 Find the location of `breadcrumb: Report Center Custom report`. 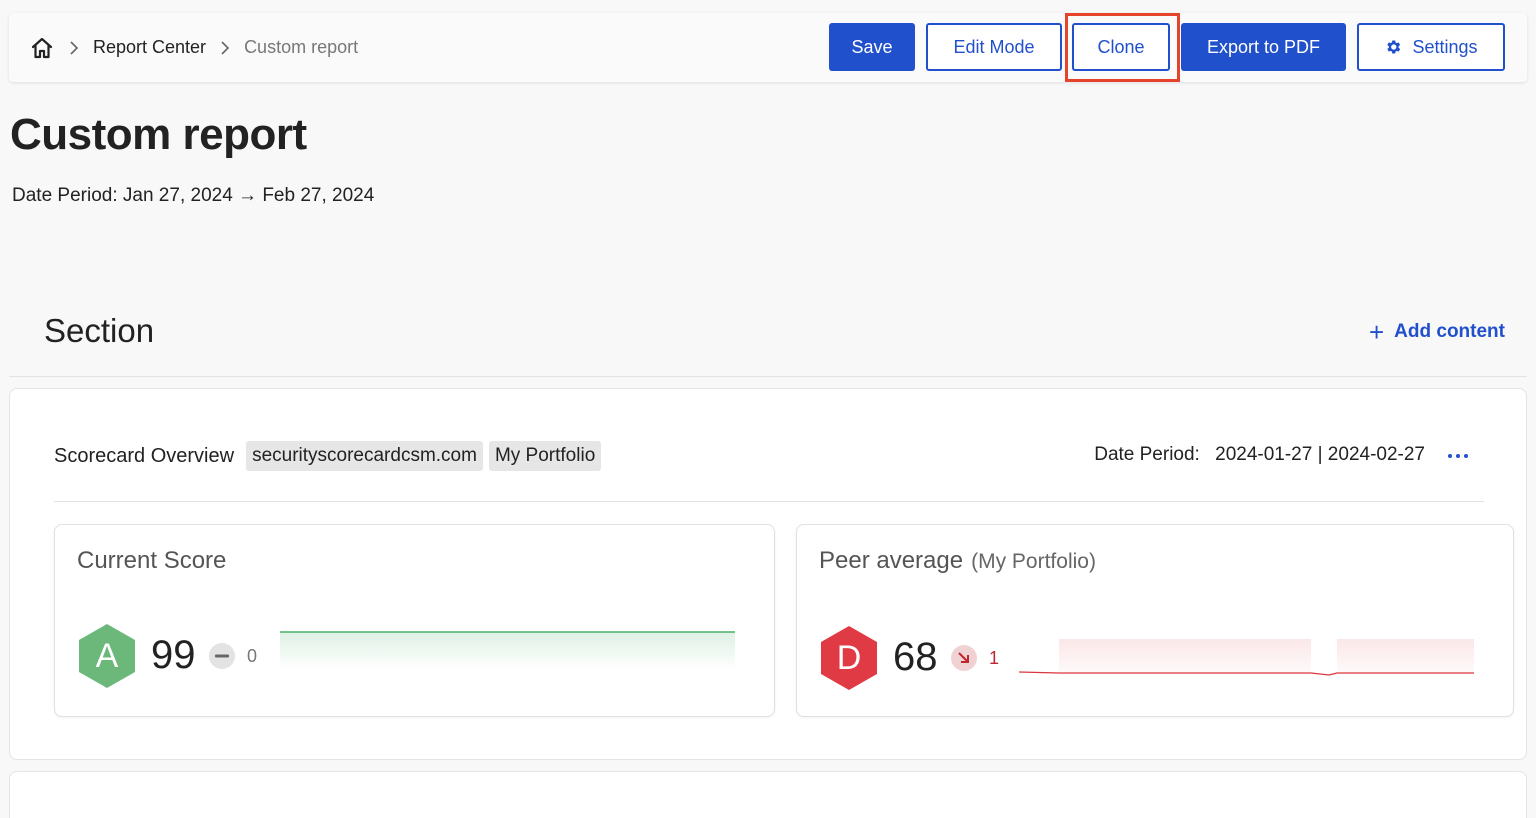

breadcrumb: Report Center Custom report is located at coordinates (193, 47).